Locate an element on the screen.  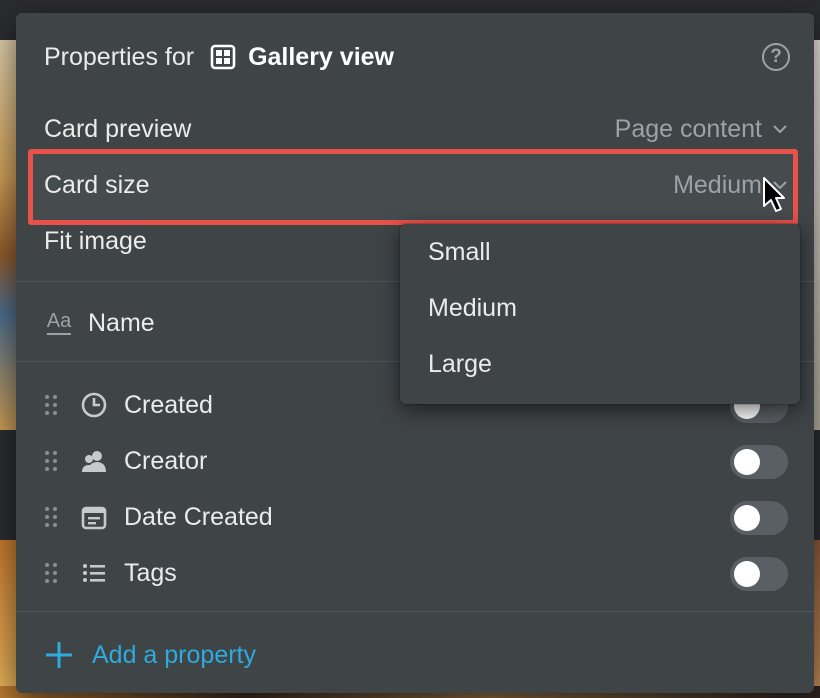
list-icon is located at coordinates (94, 573).